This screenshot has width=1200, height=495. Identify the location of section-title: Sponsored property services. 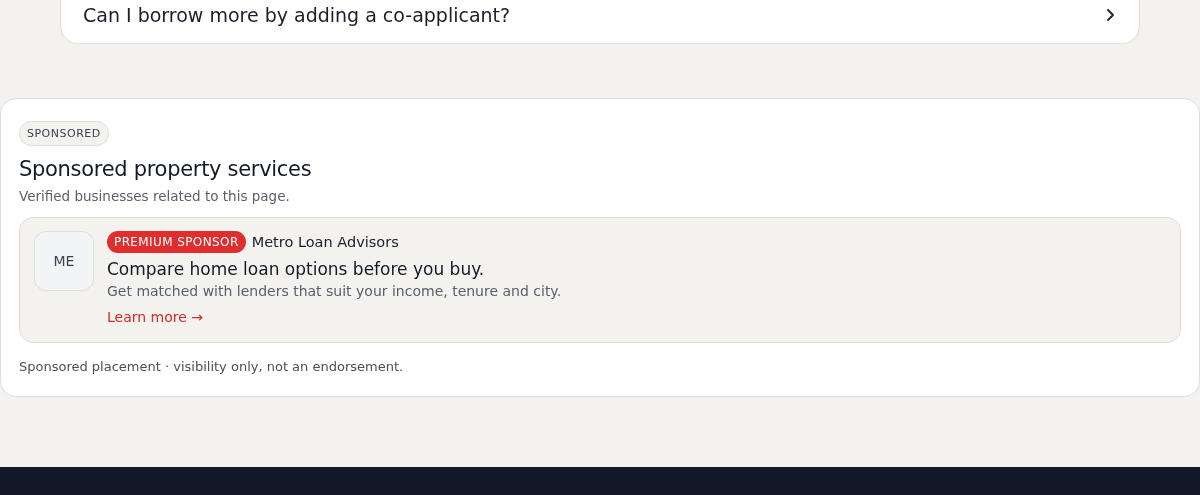
(166, 169).